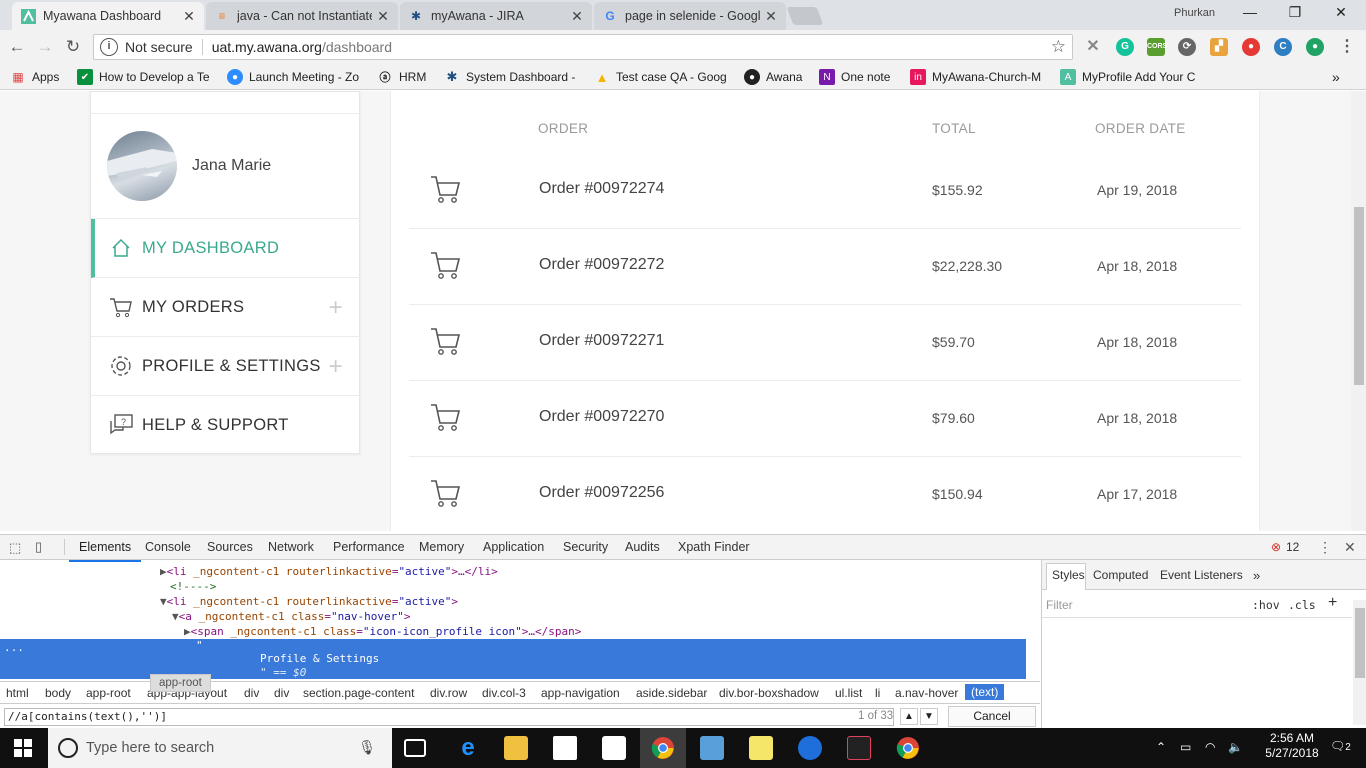 The width and height of the screenshot is (1366, 768). Describe the element at coordinates (504, 693) in the screenshot. I see `breadcrumb-item: div.col-3` at that location.